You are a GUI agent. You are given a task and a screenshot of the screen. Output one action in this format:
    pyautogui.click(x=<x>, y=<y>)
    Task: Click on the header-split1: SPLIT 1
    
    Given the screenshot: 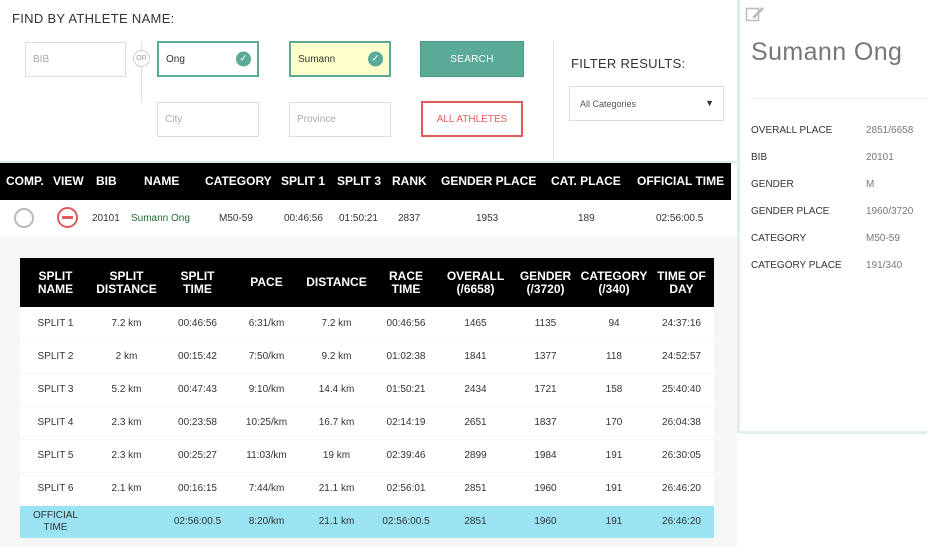 What is the action you would take?
    pyautogui.click(x=303, y=181)
    